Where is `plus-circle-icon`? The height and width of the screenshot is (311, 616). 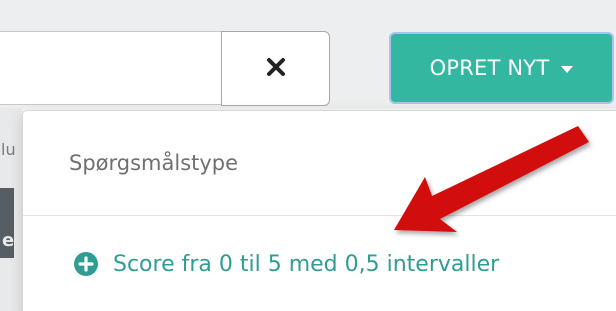
plus-circle-icon is located at coordinates (86, 264).